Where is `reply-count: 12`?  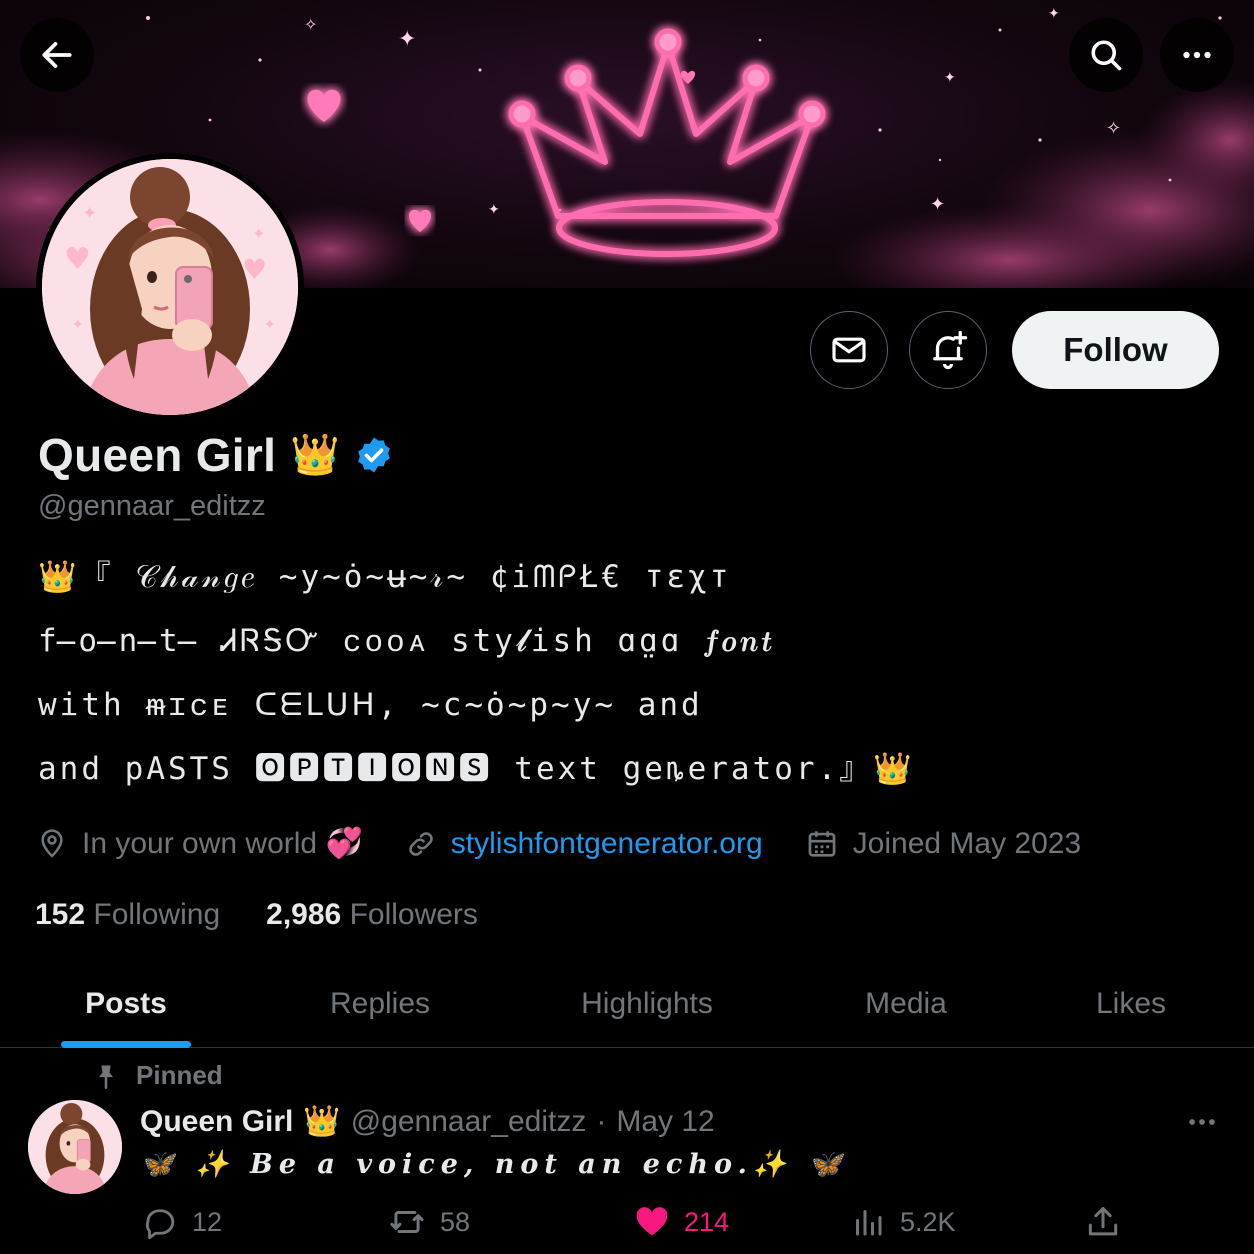 reply-count: 12 is located at coordinates (207, 1221).